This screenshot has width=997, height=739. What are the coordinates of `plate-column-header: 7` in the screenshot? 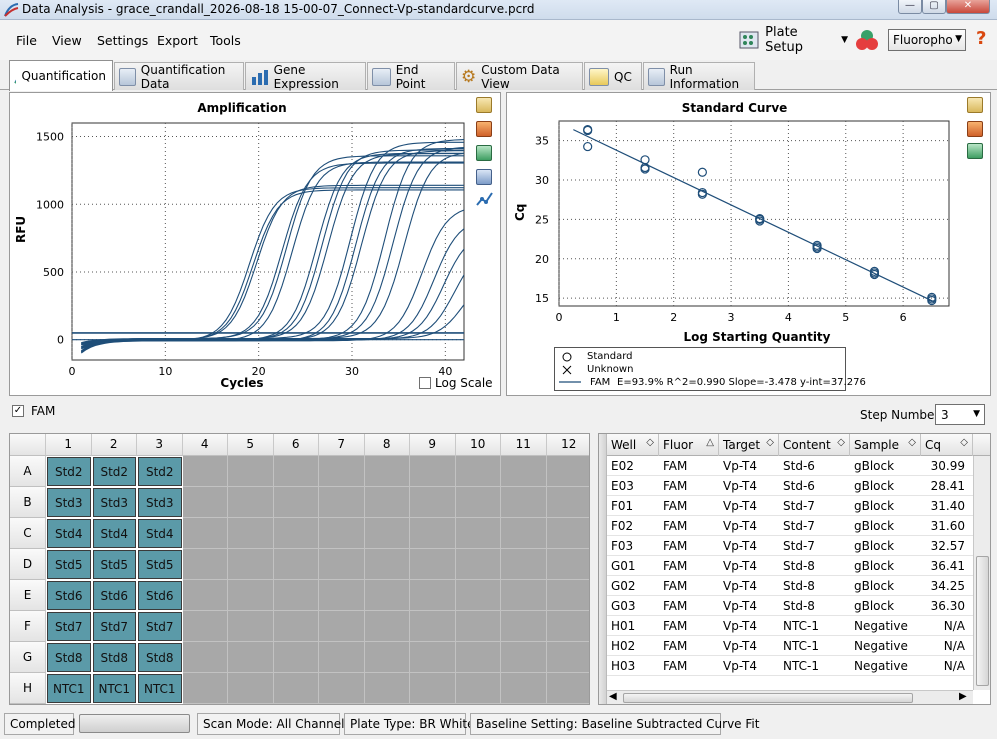 It's located at (342, 445).